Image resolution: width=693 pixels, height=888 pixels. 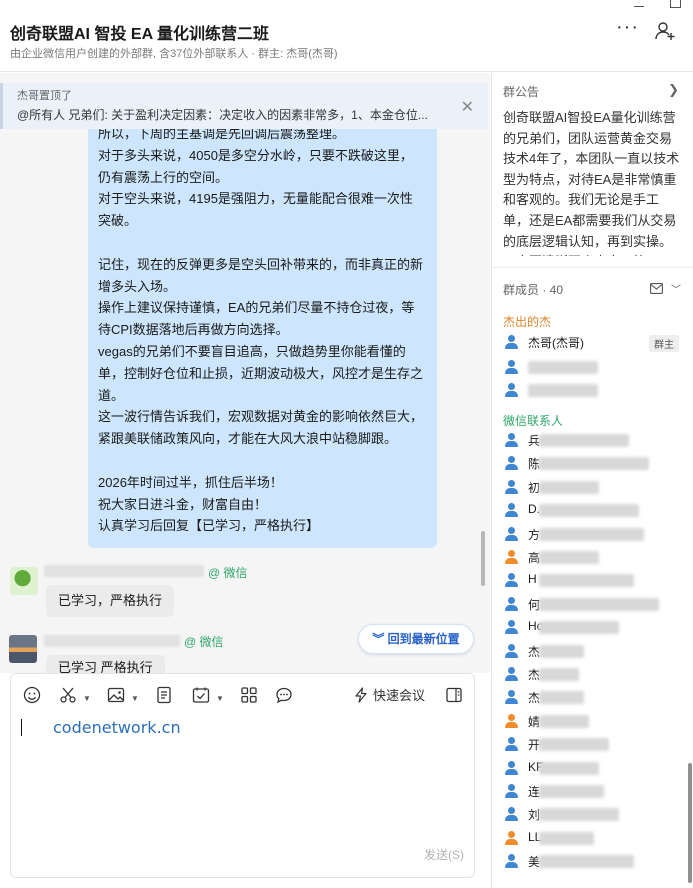 I want to click on chat-scrollbar, so click(x=483, y=558).